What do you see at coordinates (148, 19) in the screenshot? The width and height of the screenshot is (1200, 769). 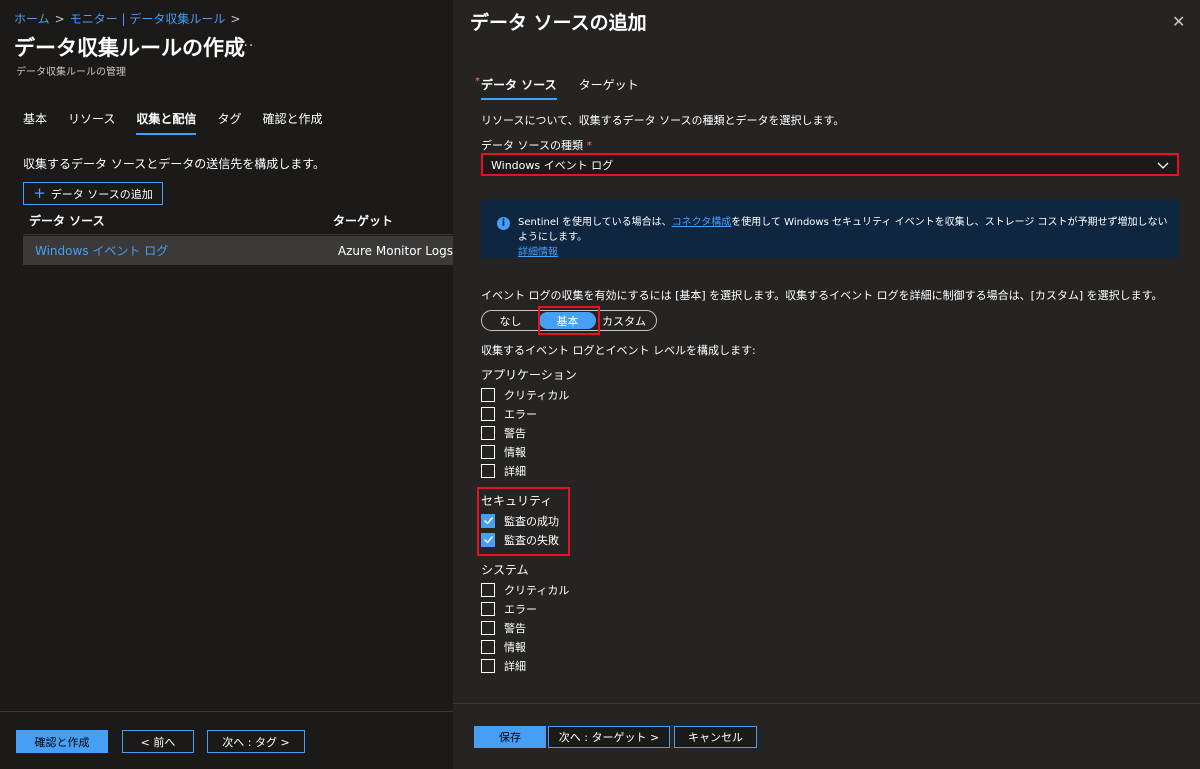 I see `breadcrumb-monitor: モニター | データ収集ルール` at bounding box center [148, 19].